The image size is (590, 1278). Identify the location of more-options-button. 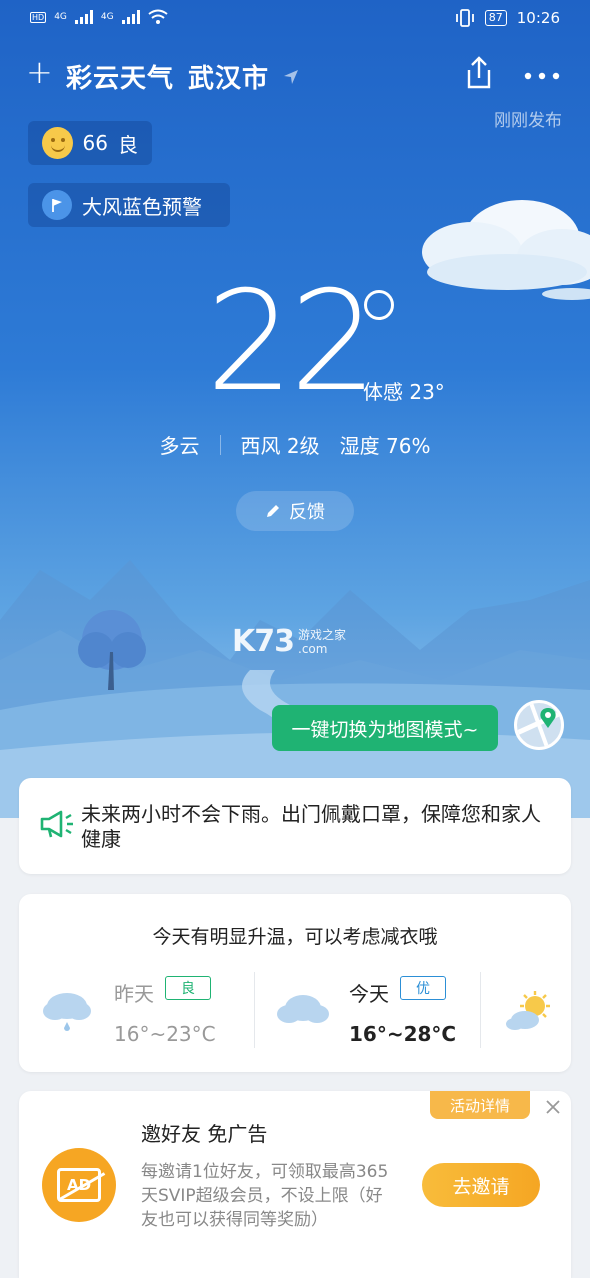
(542, 72).